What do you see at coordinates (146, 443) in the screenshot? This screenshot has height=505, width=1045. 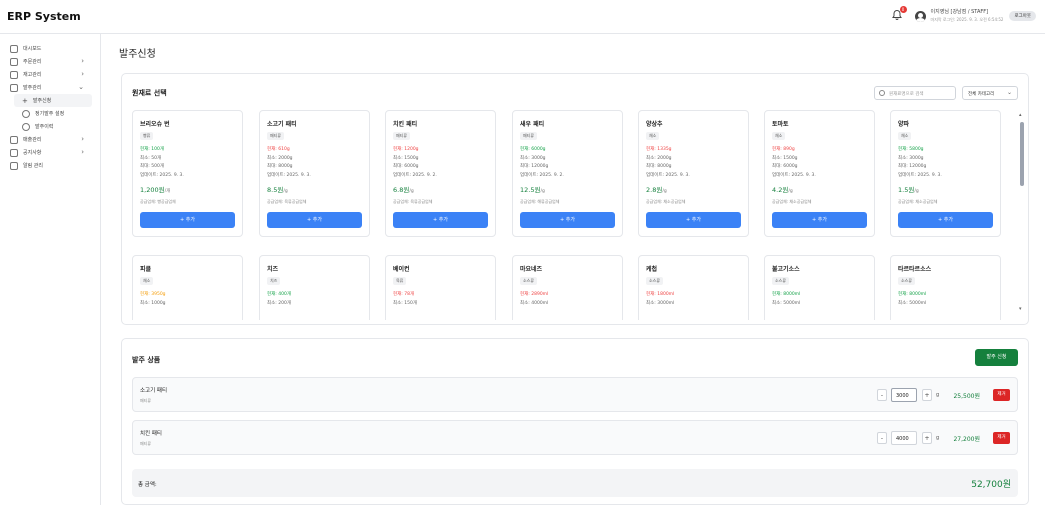 I see `order-item-category: 패티류` at bounding box center [146, 443].